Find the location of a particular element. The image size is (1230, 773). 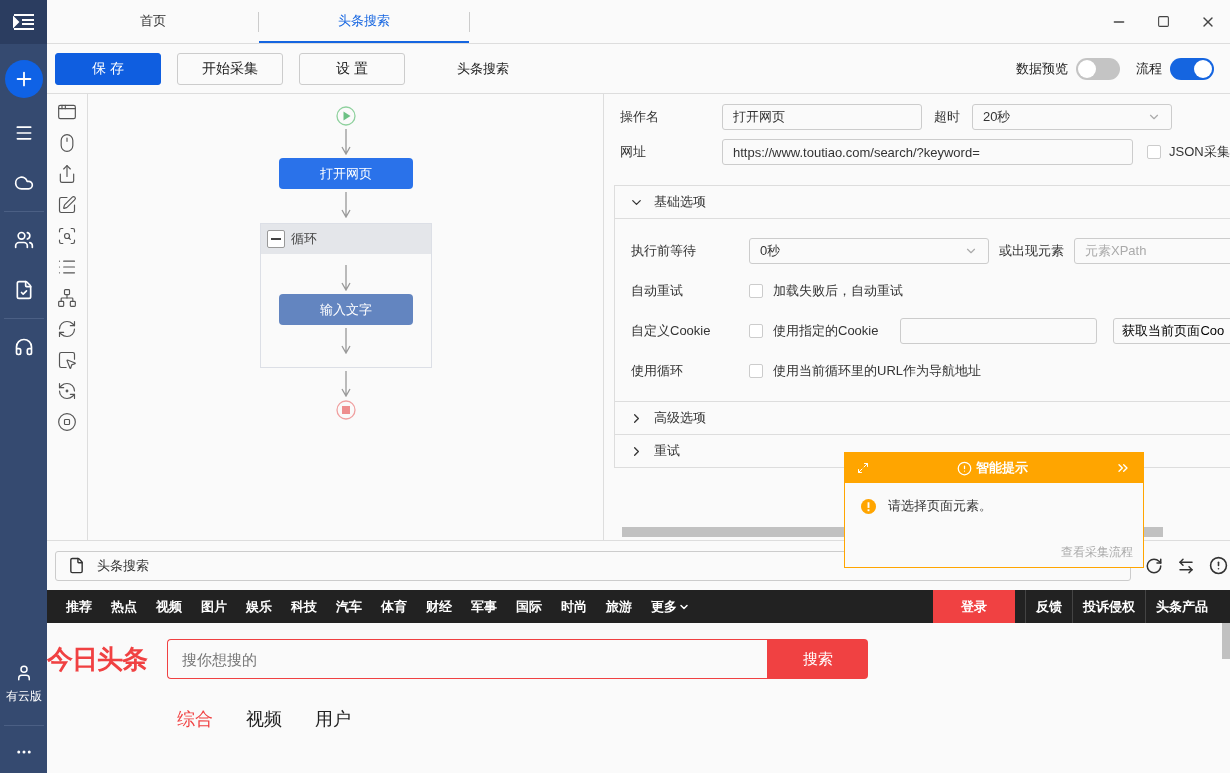

timeout-select: 20秒 is located at coordinates (1072, 117).